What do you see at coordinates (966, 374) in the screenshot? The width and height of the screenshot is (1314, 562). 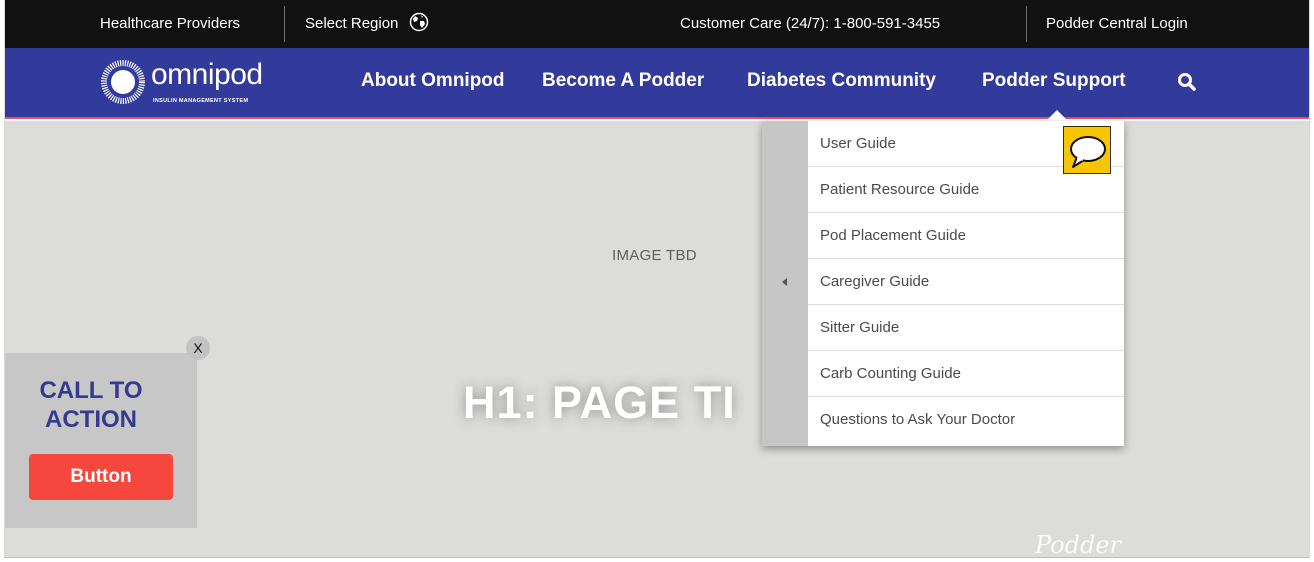 I see `dropdown-item-carb-counting-guide: Carb Counting Guide` at bounding box center [966, 374].